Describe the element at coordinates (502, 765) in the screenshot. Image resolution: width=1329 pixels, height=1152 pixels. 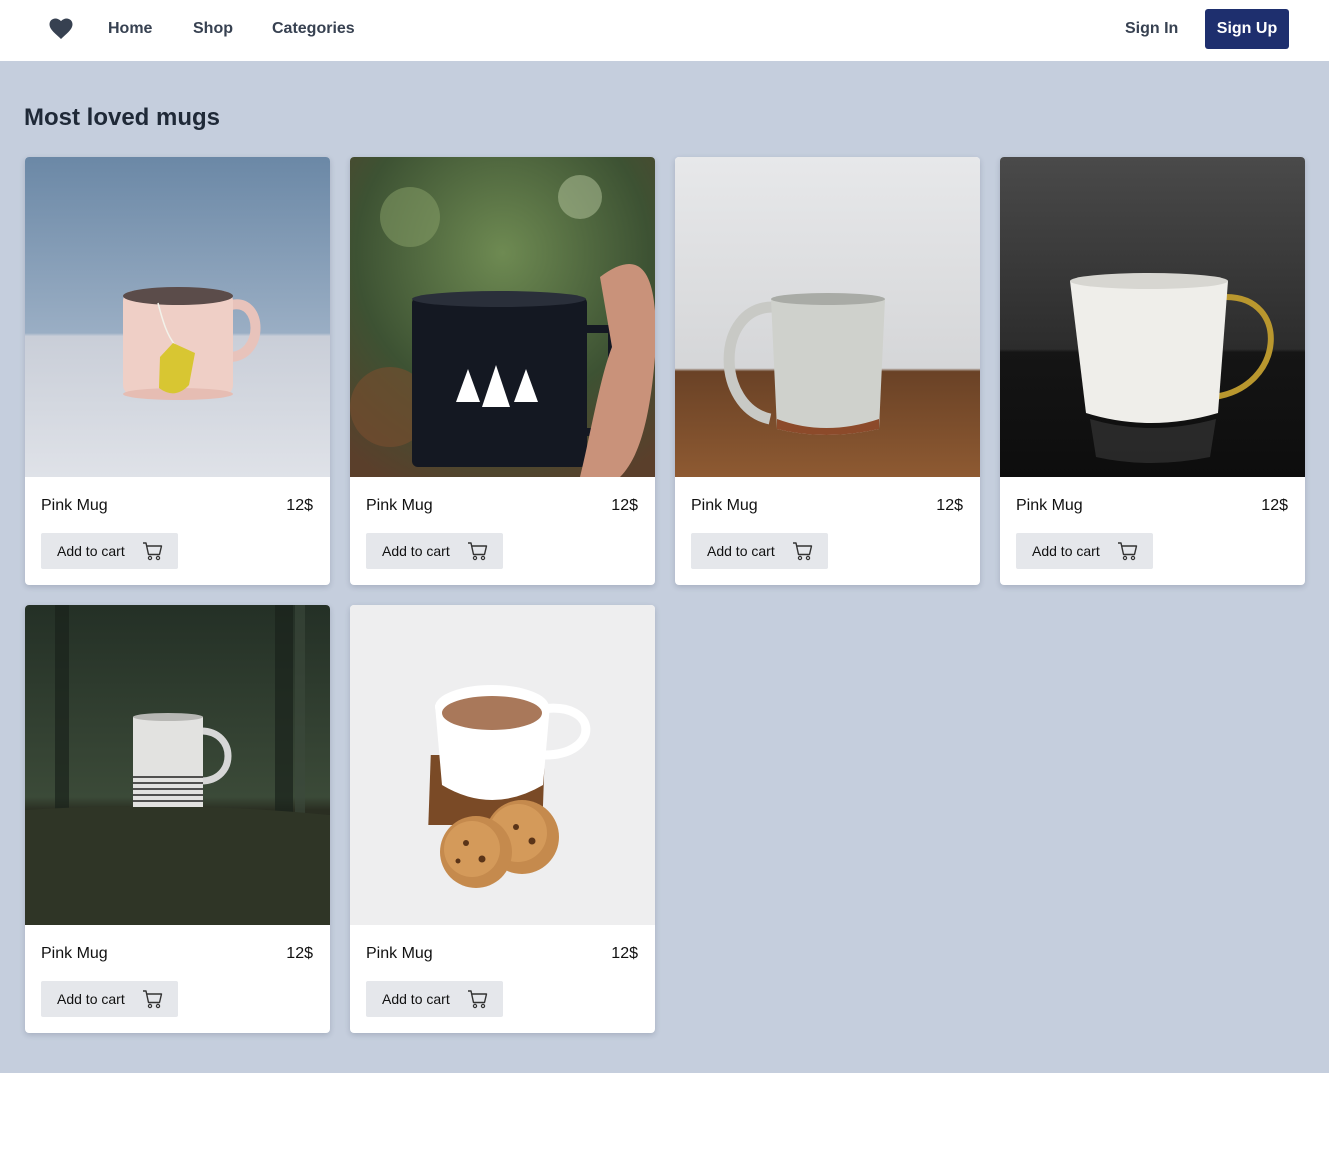
I see `coffee-cup-cookies-photo` at that location.